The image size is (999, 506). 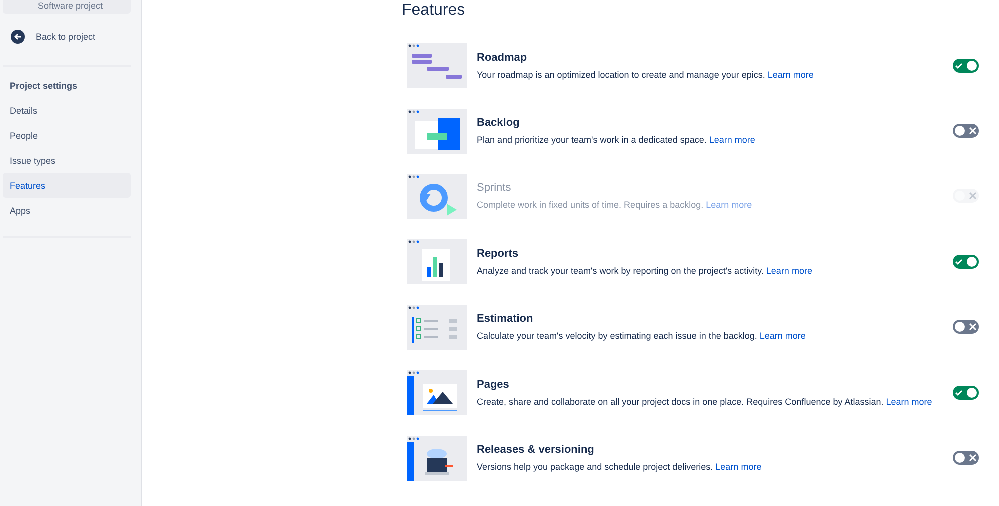 What do you see at coordinates (67, 185) in the screenshot?
I see `sidebar-item: Features` at bounding box center [67, 185].